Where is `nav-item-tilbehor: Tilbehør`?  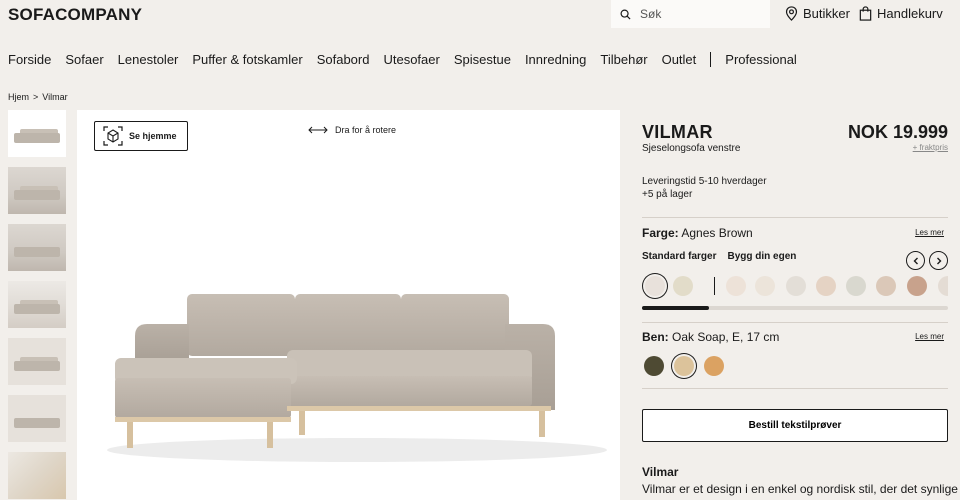 nav-item-tilbehor: Tilbehør is located at coordinates (623, 59).